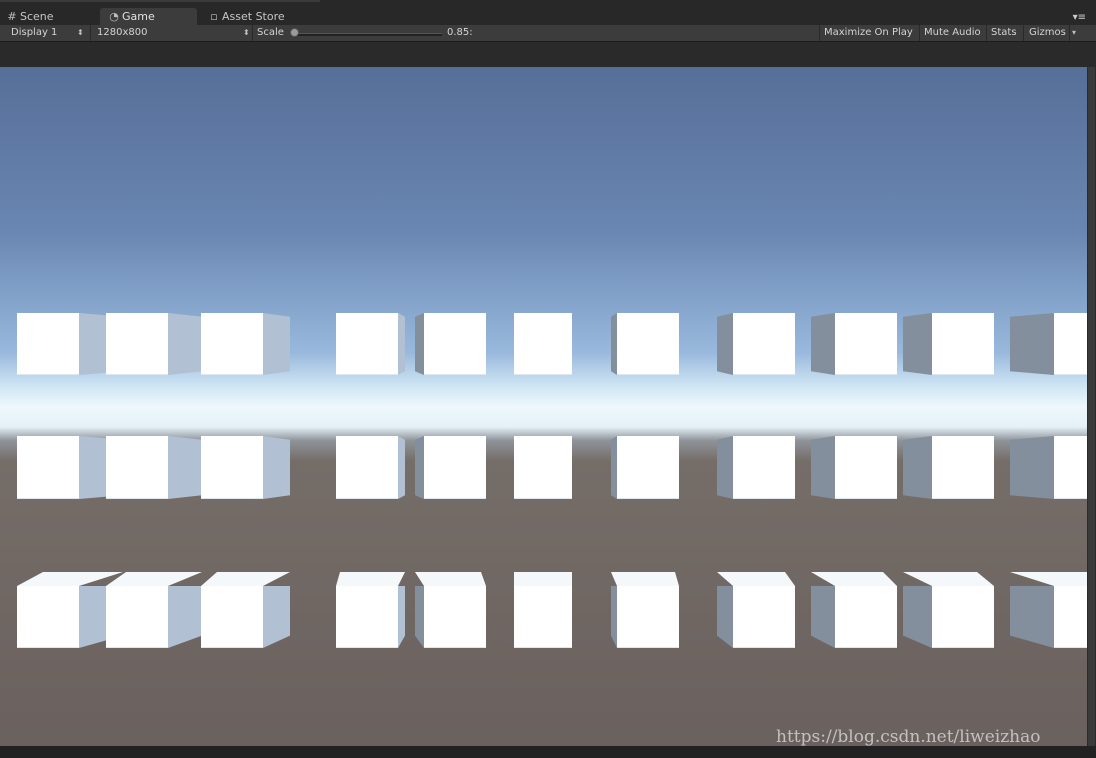 This screenshot has height=758, width=1096. I want to click on bottom-bar, so click(548, 752).